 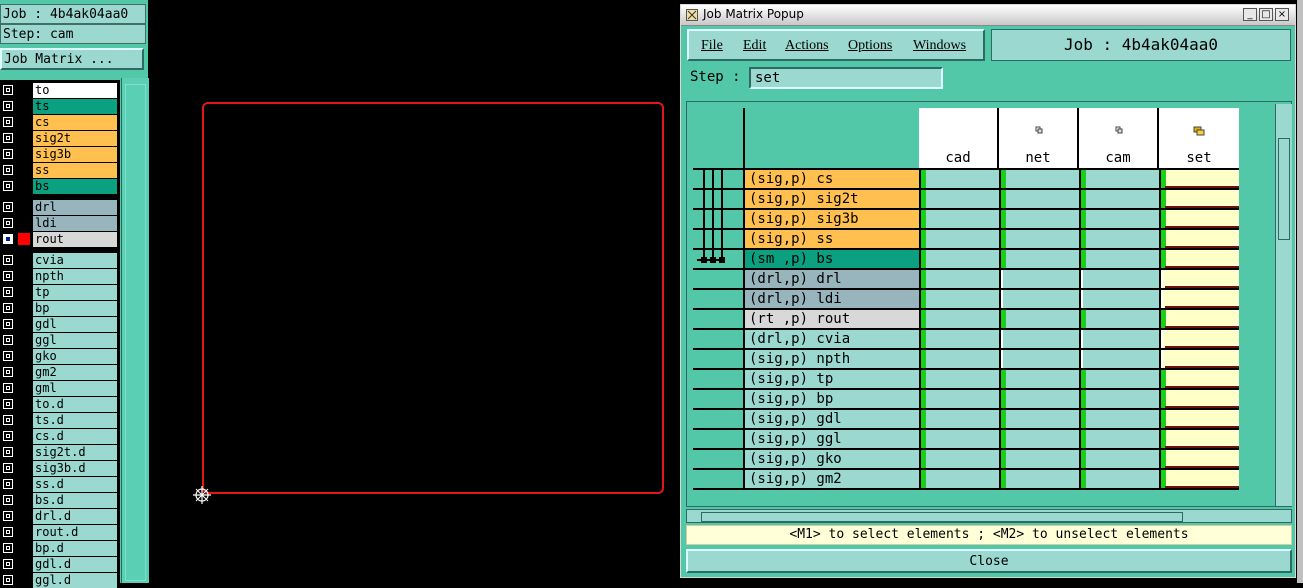 What do you see at coordinates (59, 239) in the screenshot?
I see `layer-row: rout` at bounding box center [59, 239].